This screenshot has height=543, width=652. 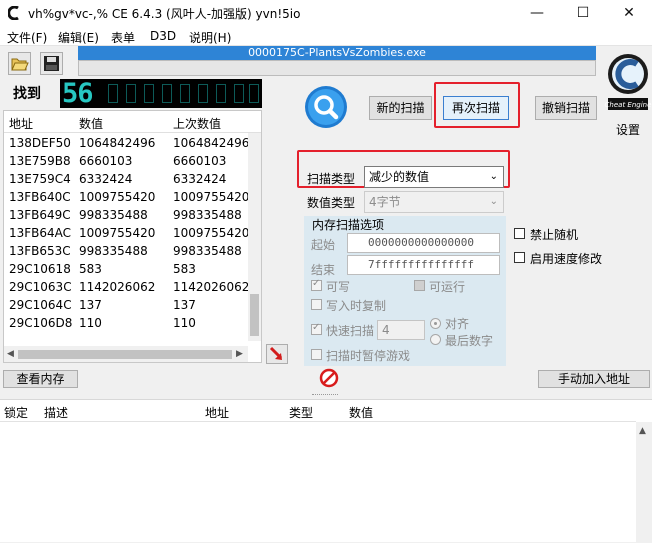 What do you see at coordinates (583, 13) in the screenshot?
I see `maximize-button: ☐` at bounding box center [583, 13].